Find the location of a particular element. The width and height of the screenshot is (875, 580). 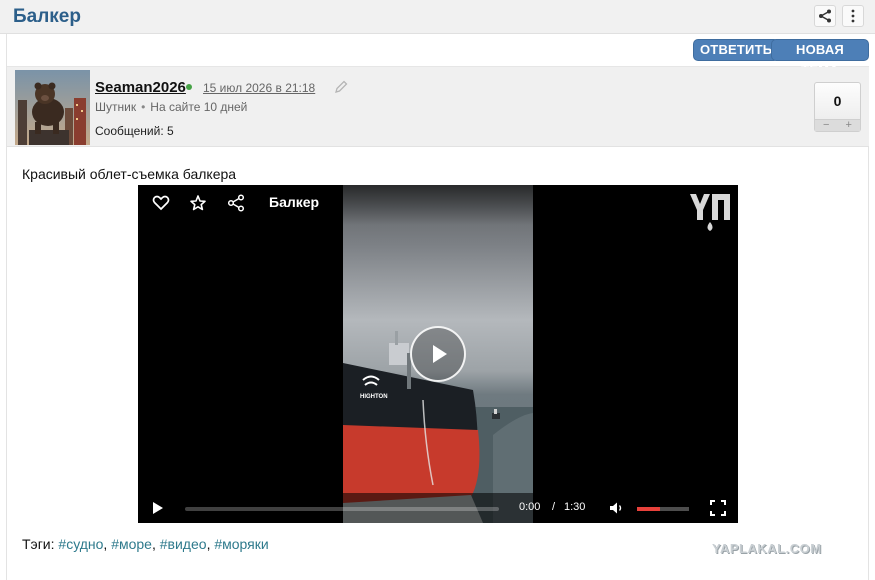

video-progress-bar is located at coordinates (342, 509).